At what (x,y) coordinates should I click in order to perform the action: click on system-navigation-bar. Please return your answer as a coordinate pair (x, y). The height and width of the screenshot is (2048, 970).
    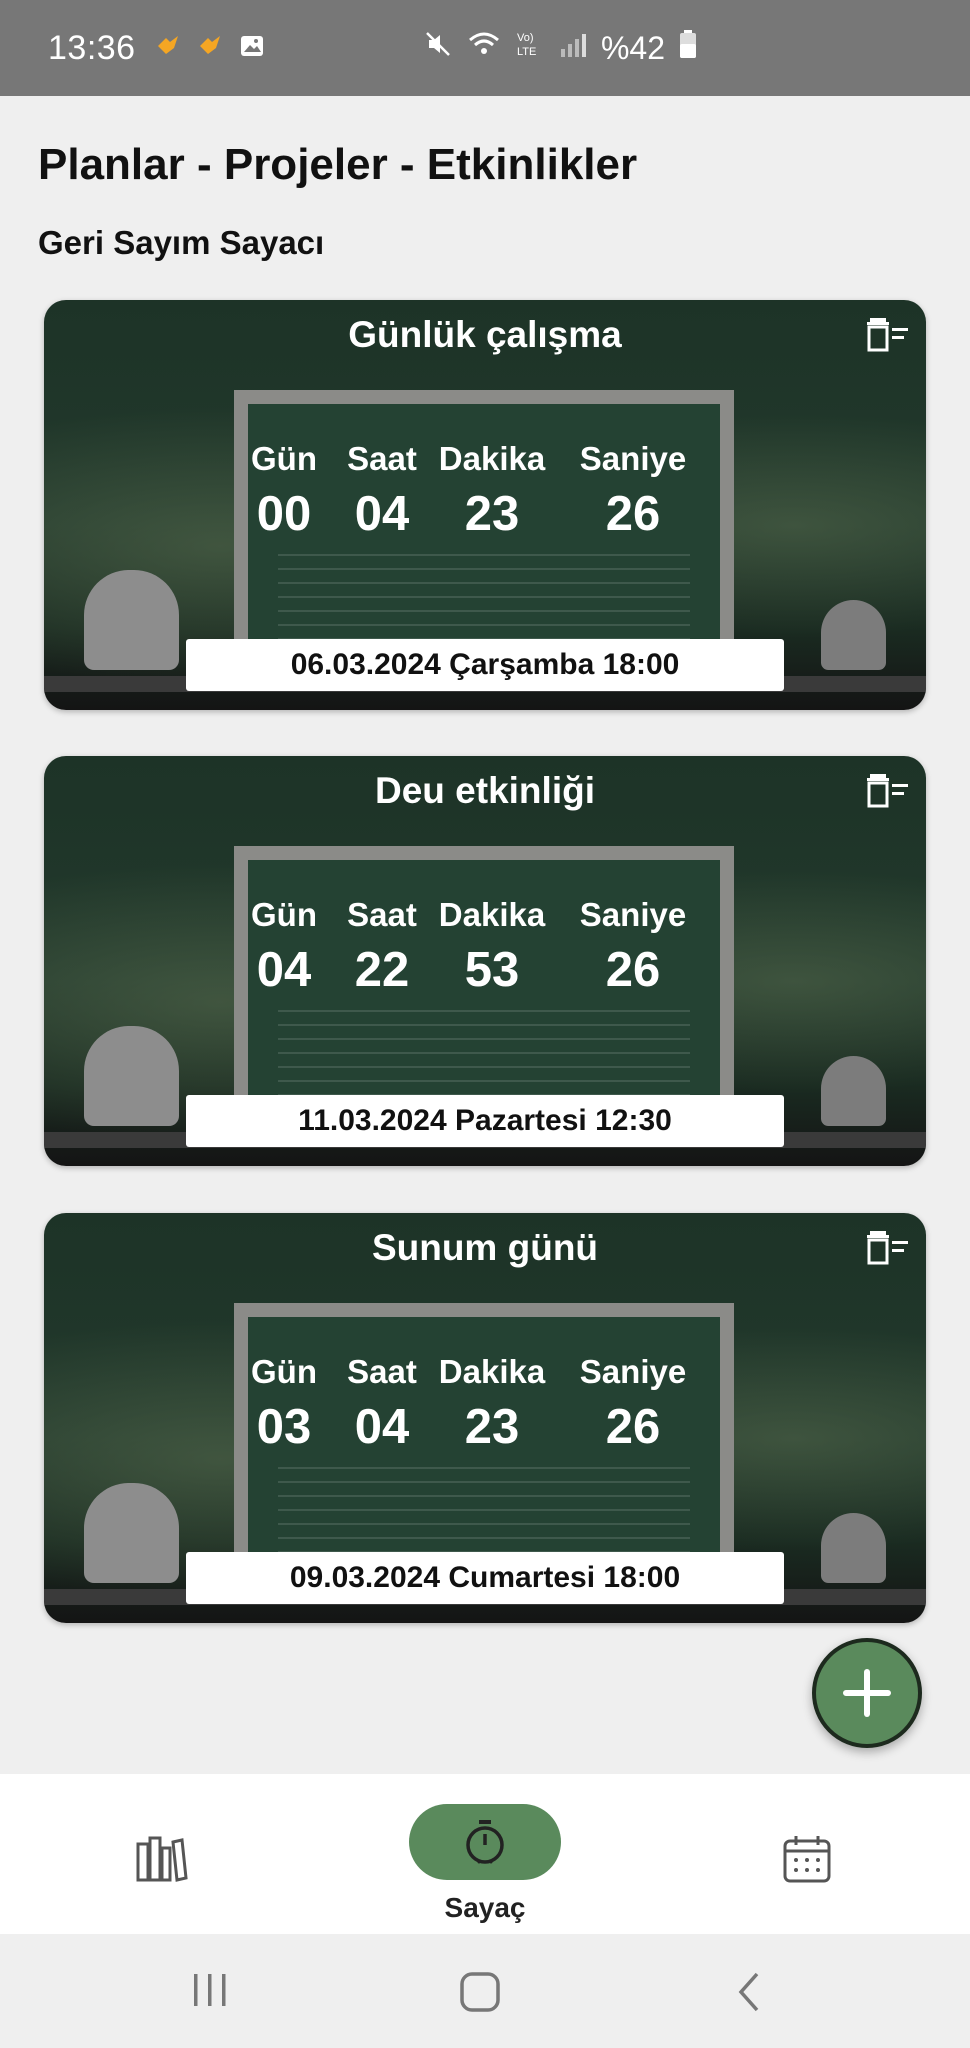
    Looking at the image, I should click on (485, 1991).